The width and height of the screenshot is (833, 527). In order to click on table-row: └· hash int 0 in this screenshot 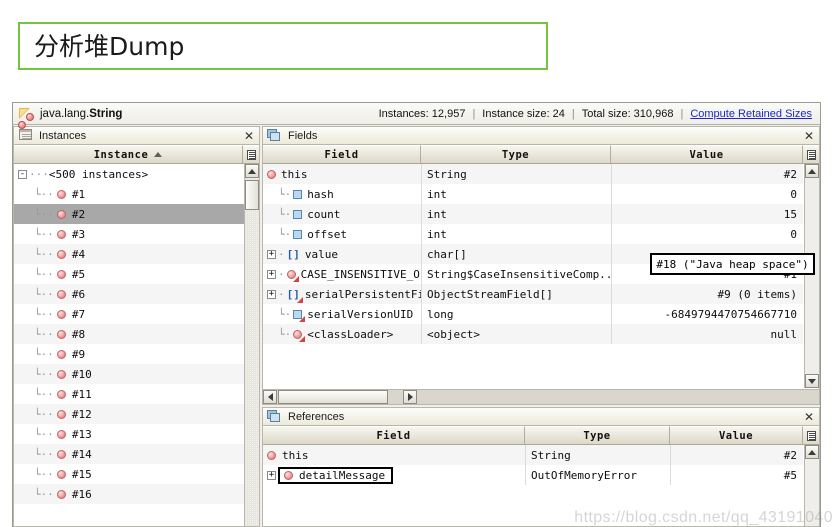, I will do `click(533, 194)`.